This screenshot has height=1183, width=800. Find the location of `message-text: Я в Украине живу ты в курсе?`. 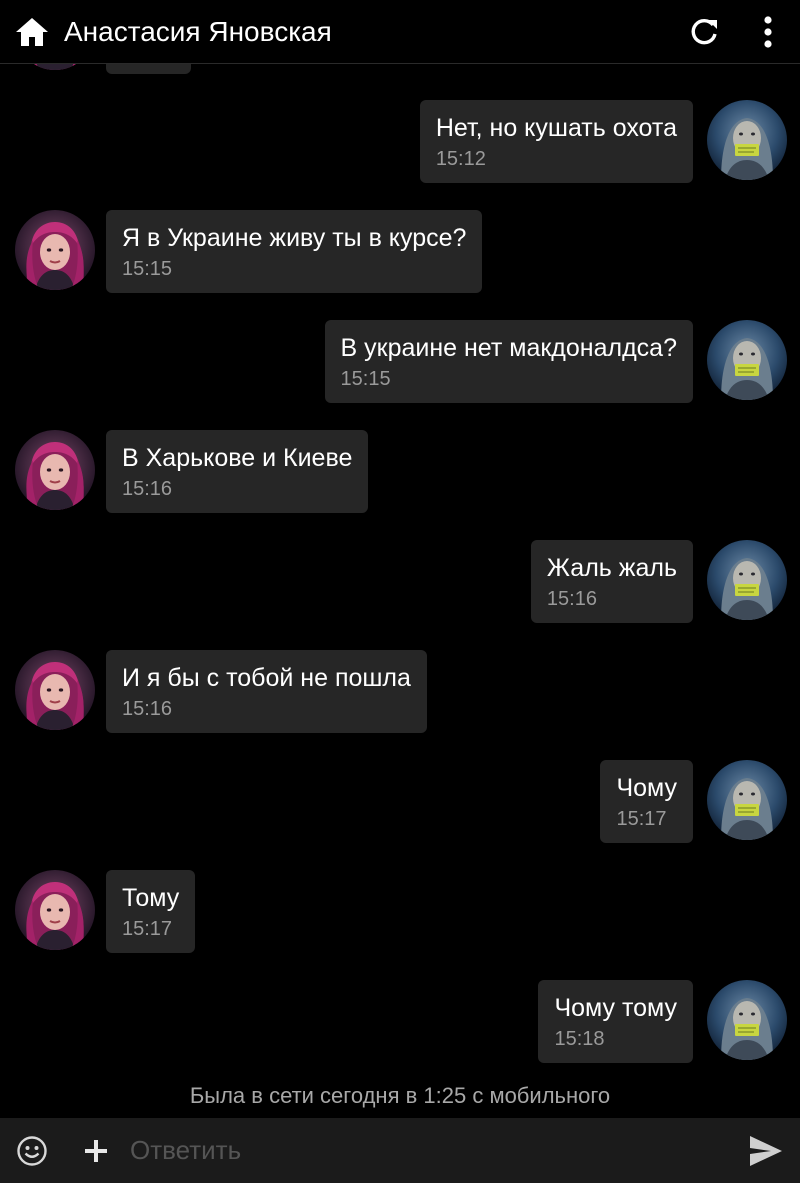

message-text: Я в Украине живу ты в курсе? is located at coordinates (294, 238).